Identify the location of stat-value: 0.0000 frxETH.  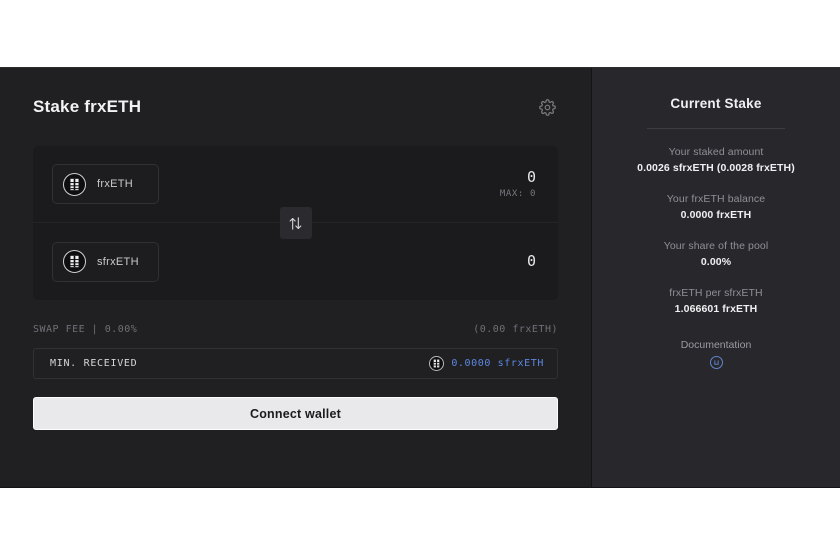
(716, 215).